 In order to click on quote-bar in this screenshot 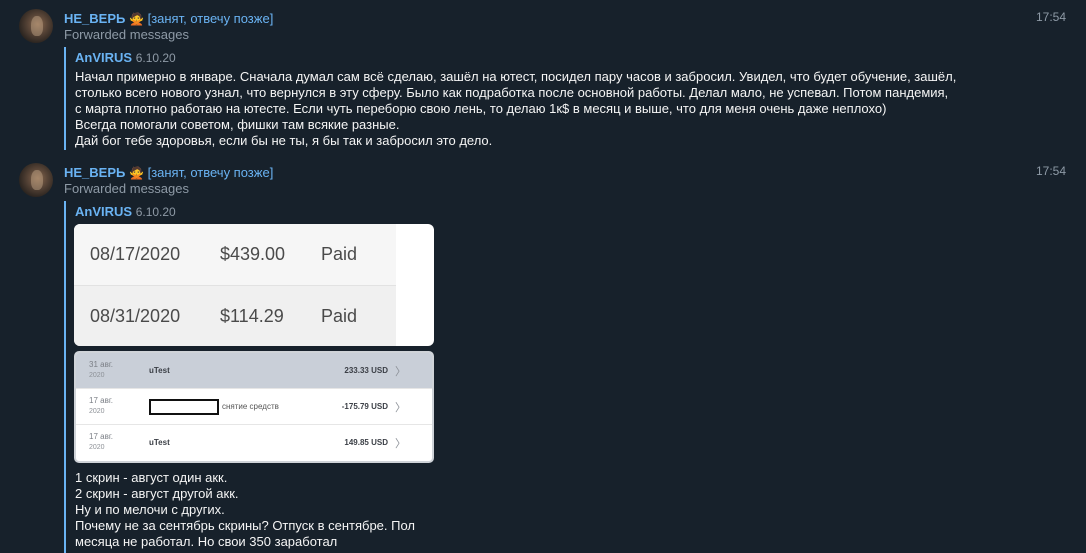, I will do `click(65, 377)`.